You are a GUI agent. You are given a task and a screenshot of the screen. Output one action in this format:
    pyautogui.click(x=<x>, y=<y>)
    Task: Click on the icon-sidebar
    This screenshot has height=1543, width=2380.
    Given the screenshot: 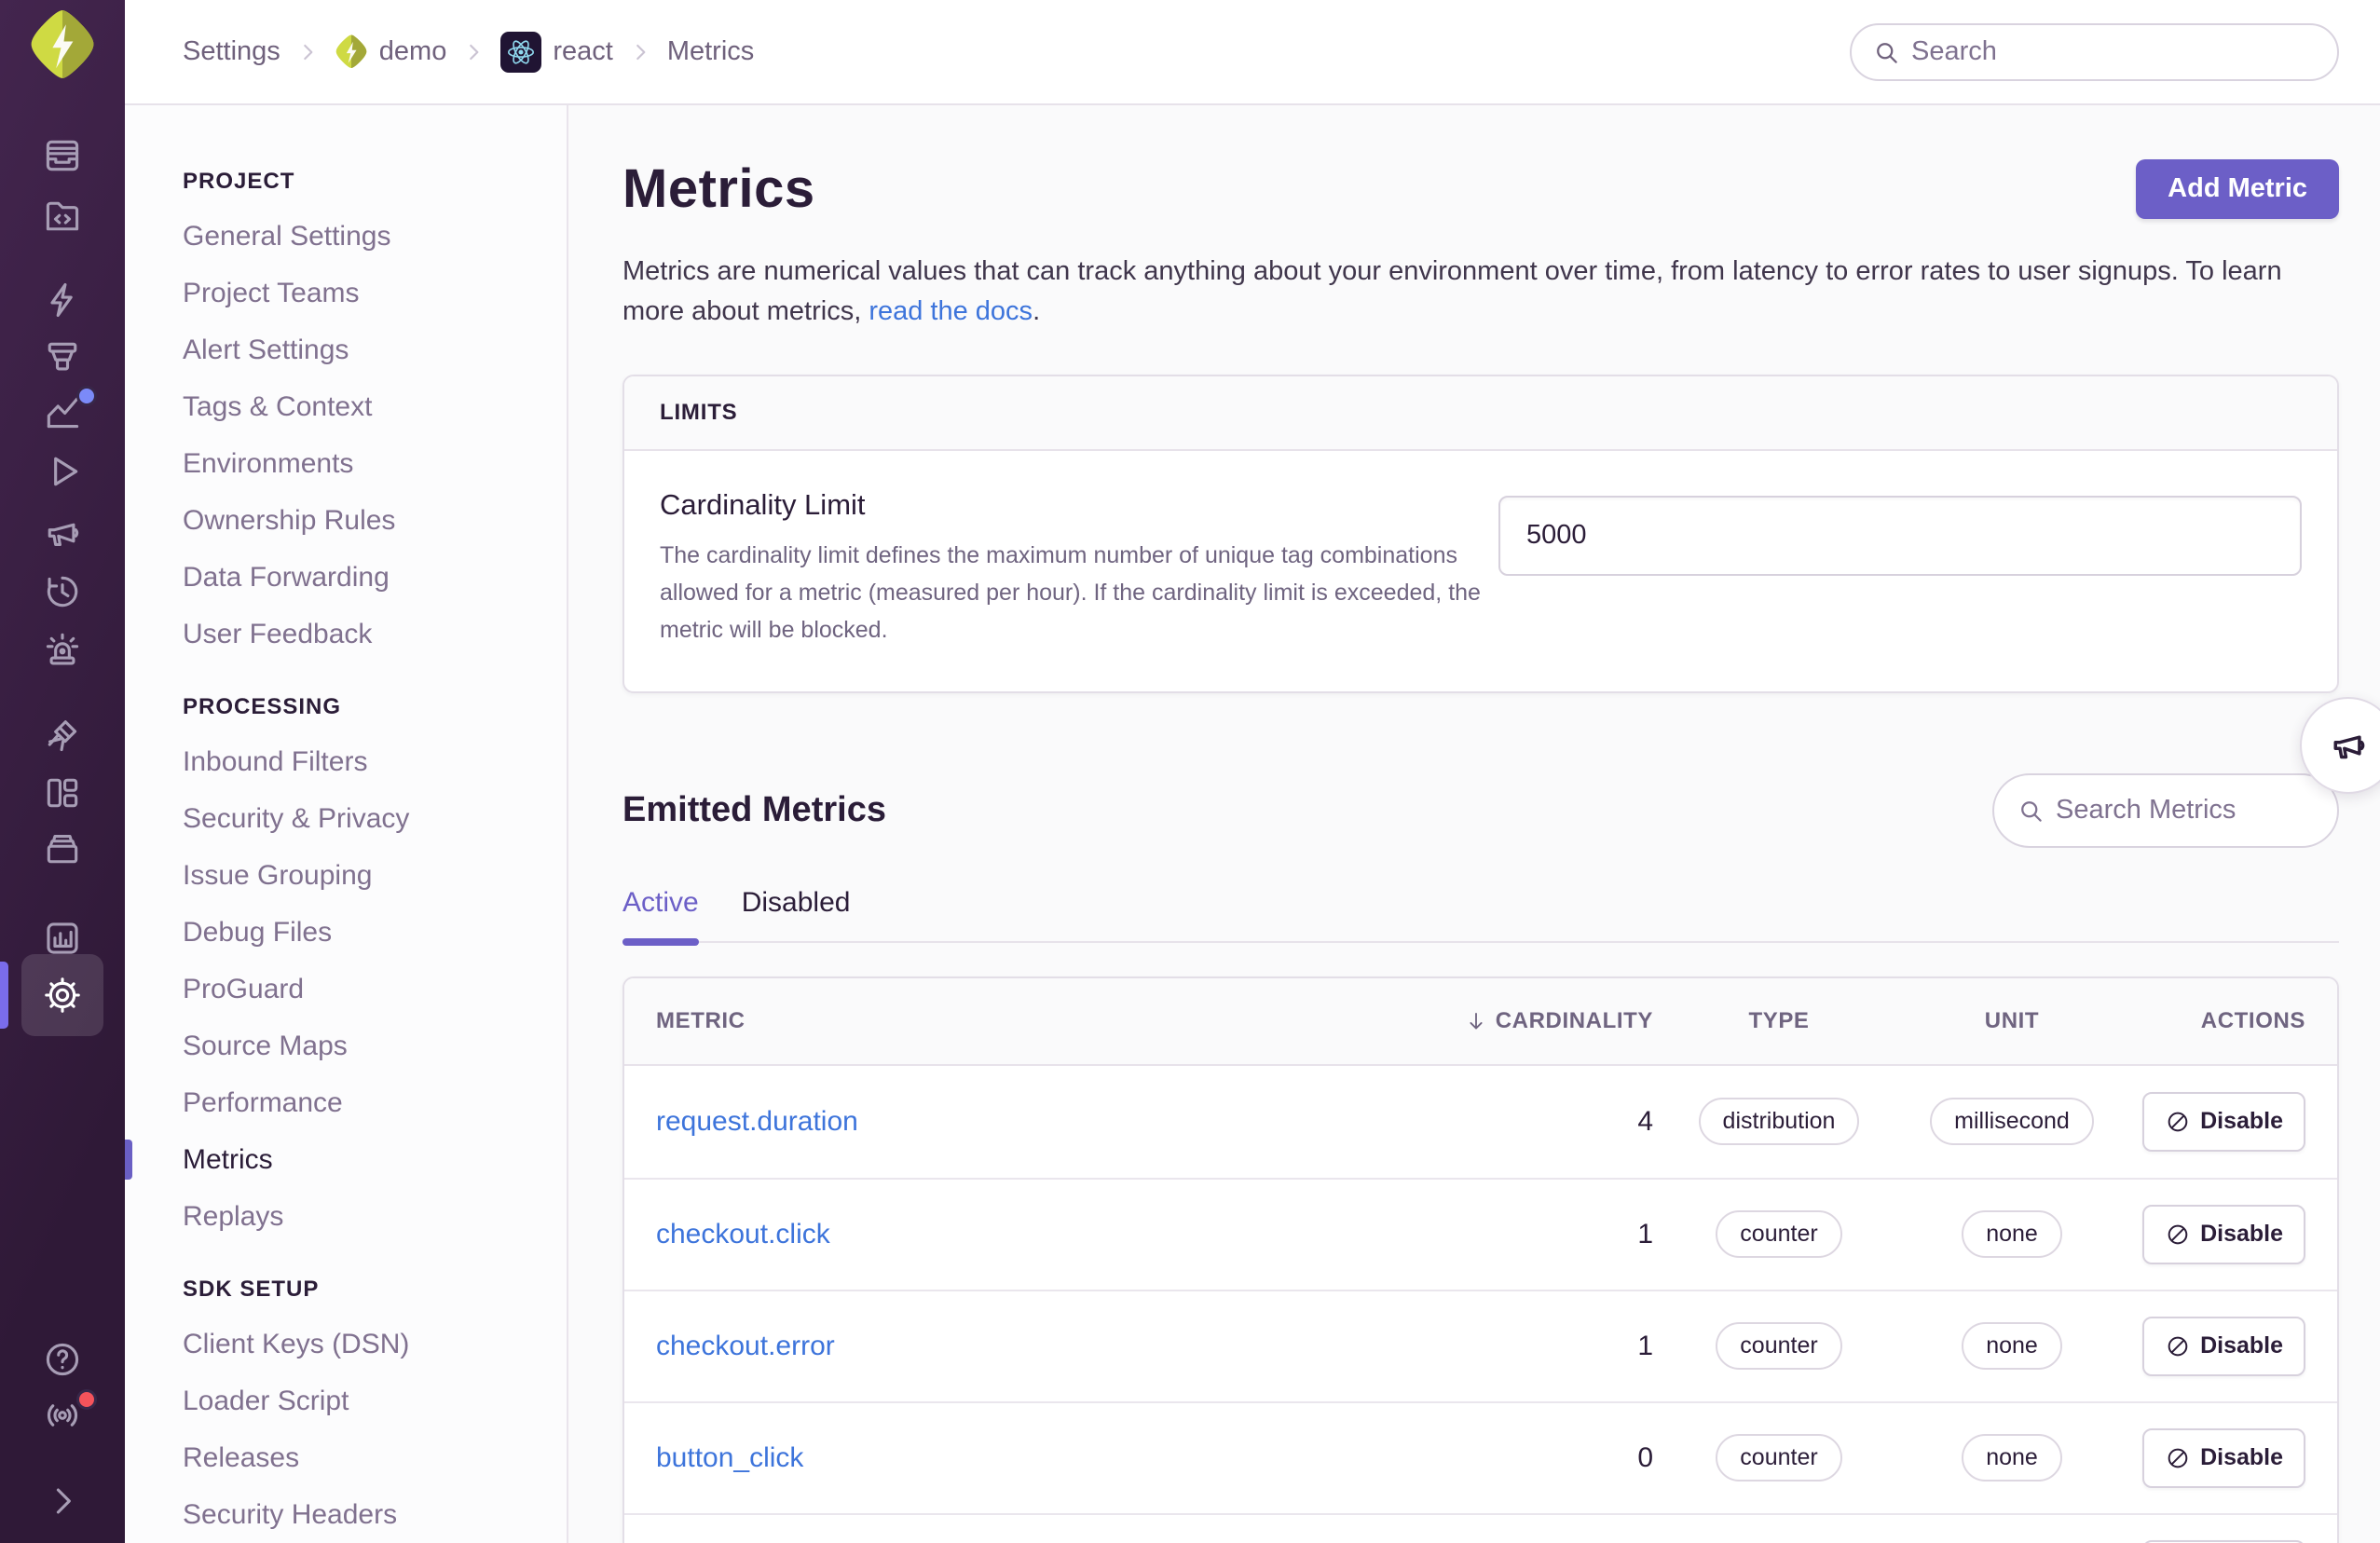 What is the action you would take?
    pyautogui.click(x=62, y=772)
    